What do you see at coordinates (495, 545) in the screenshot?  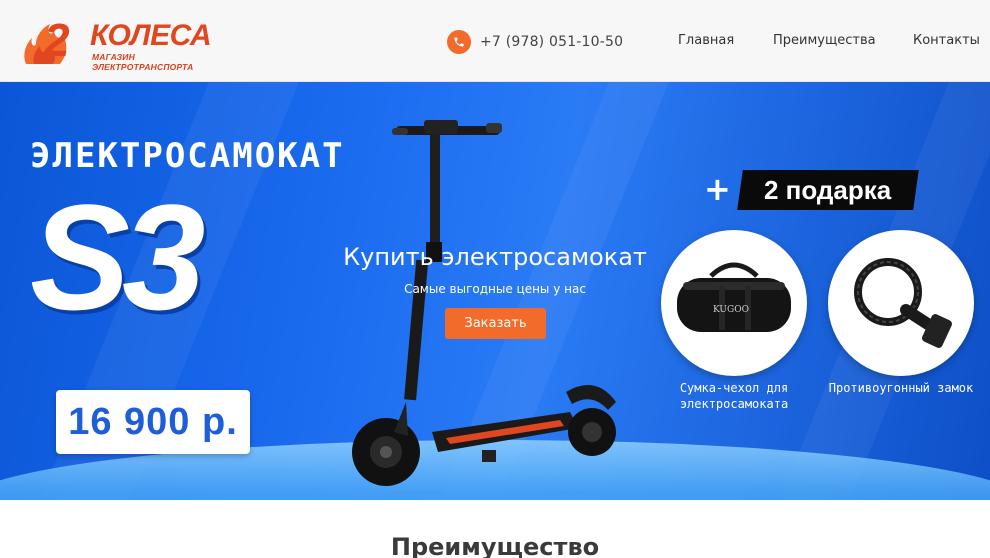 I see `section-title: Преимущество` at bounding box center [495, 545].